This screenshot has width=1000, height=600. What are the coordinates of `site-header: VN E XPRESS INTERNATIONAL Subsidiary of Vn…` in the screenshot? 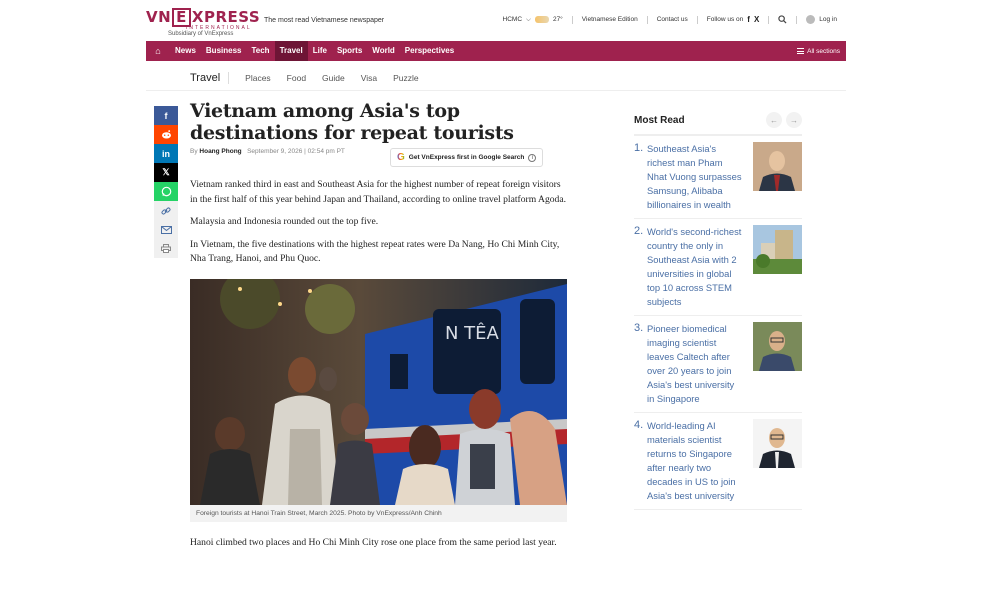 It's located at (496, 22).